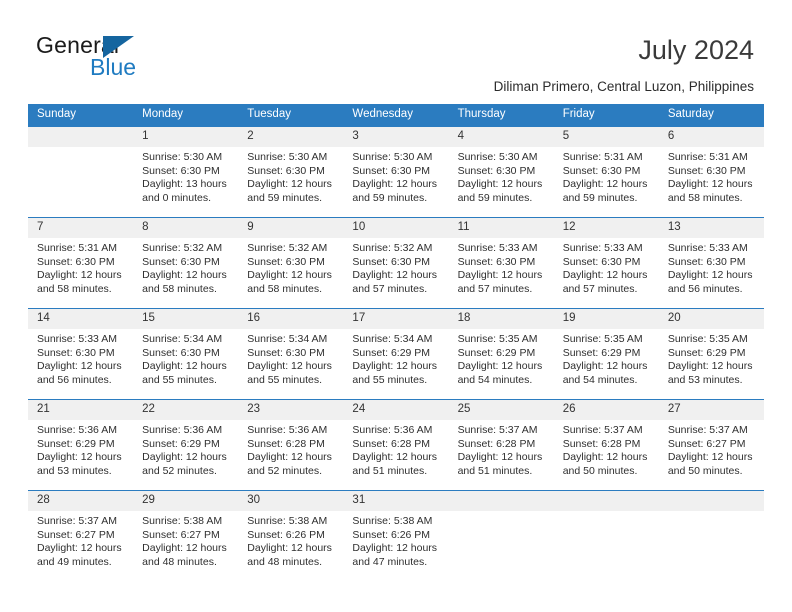 This screenshot has width=792, height=612. Describe the element at coordinates (602, 339) in the screenshot. I see `sunrise-line: Sunrise: 5:35 AM` at that location.